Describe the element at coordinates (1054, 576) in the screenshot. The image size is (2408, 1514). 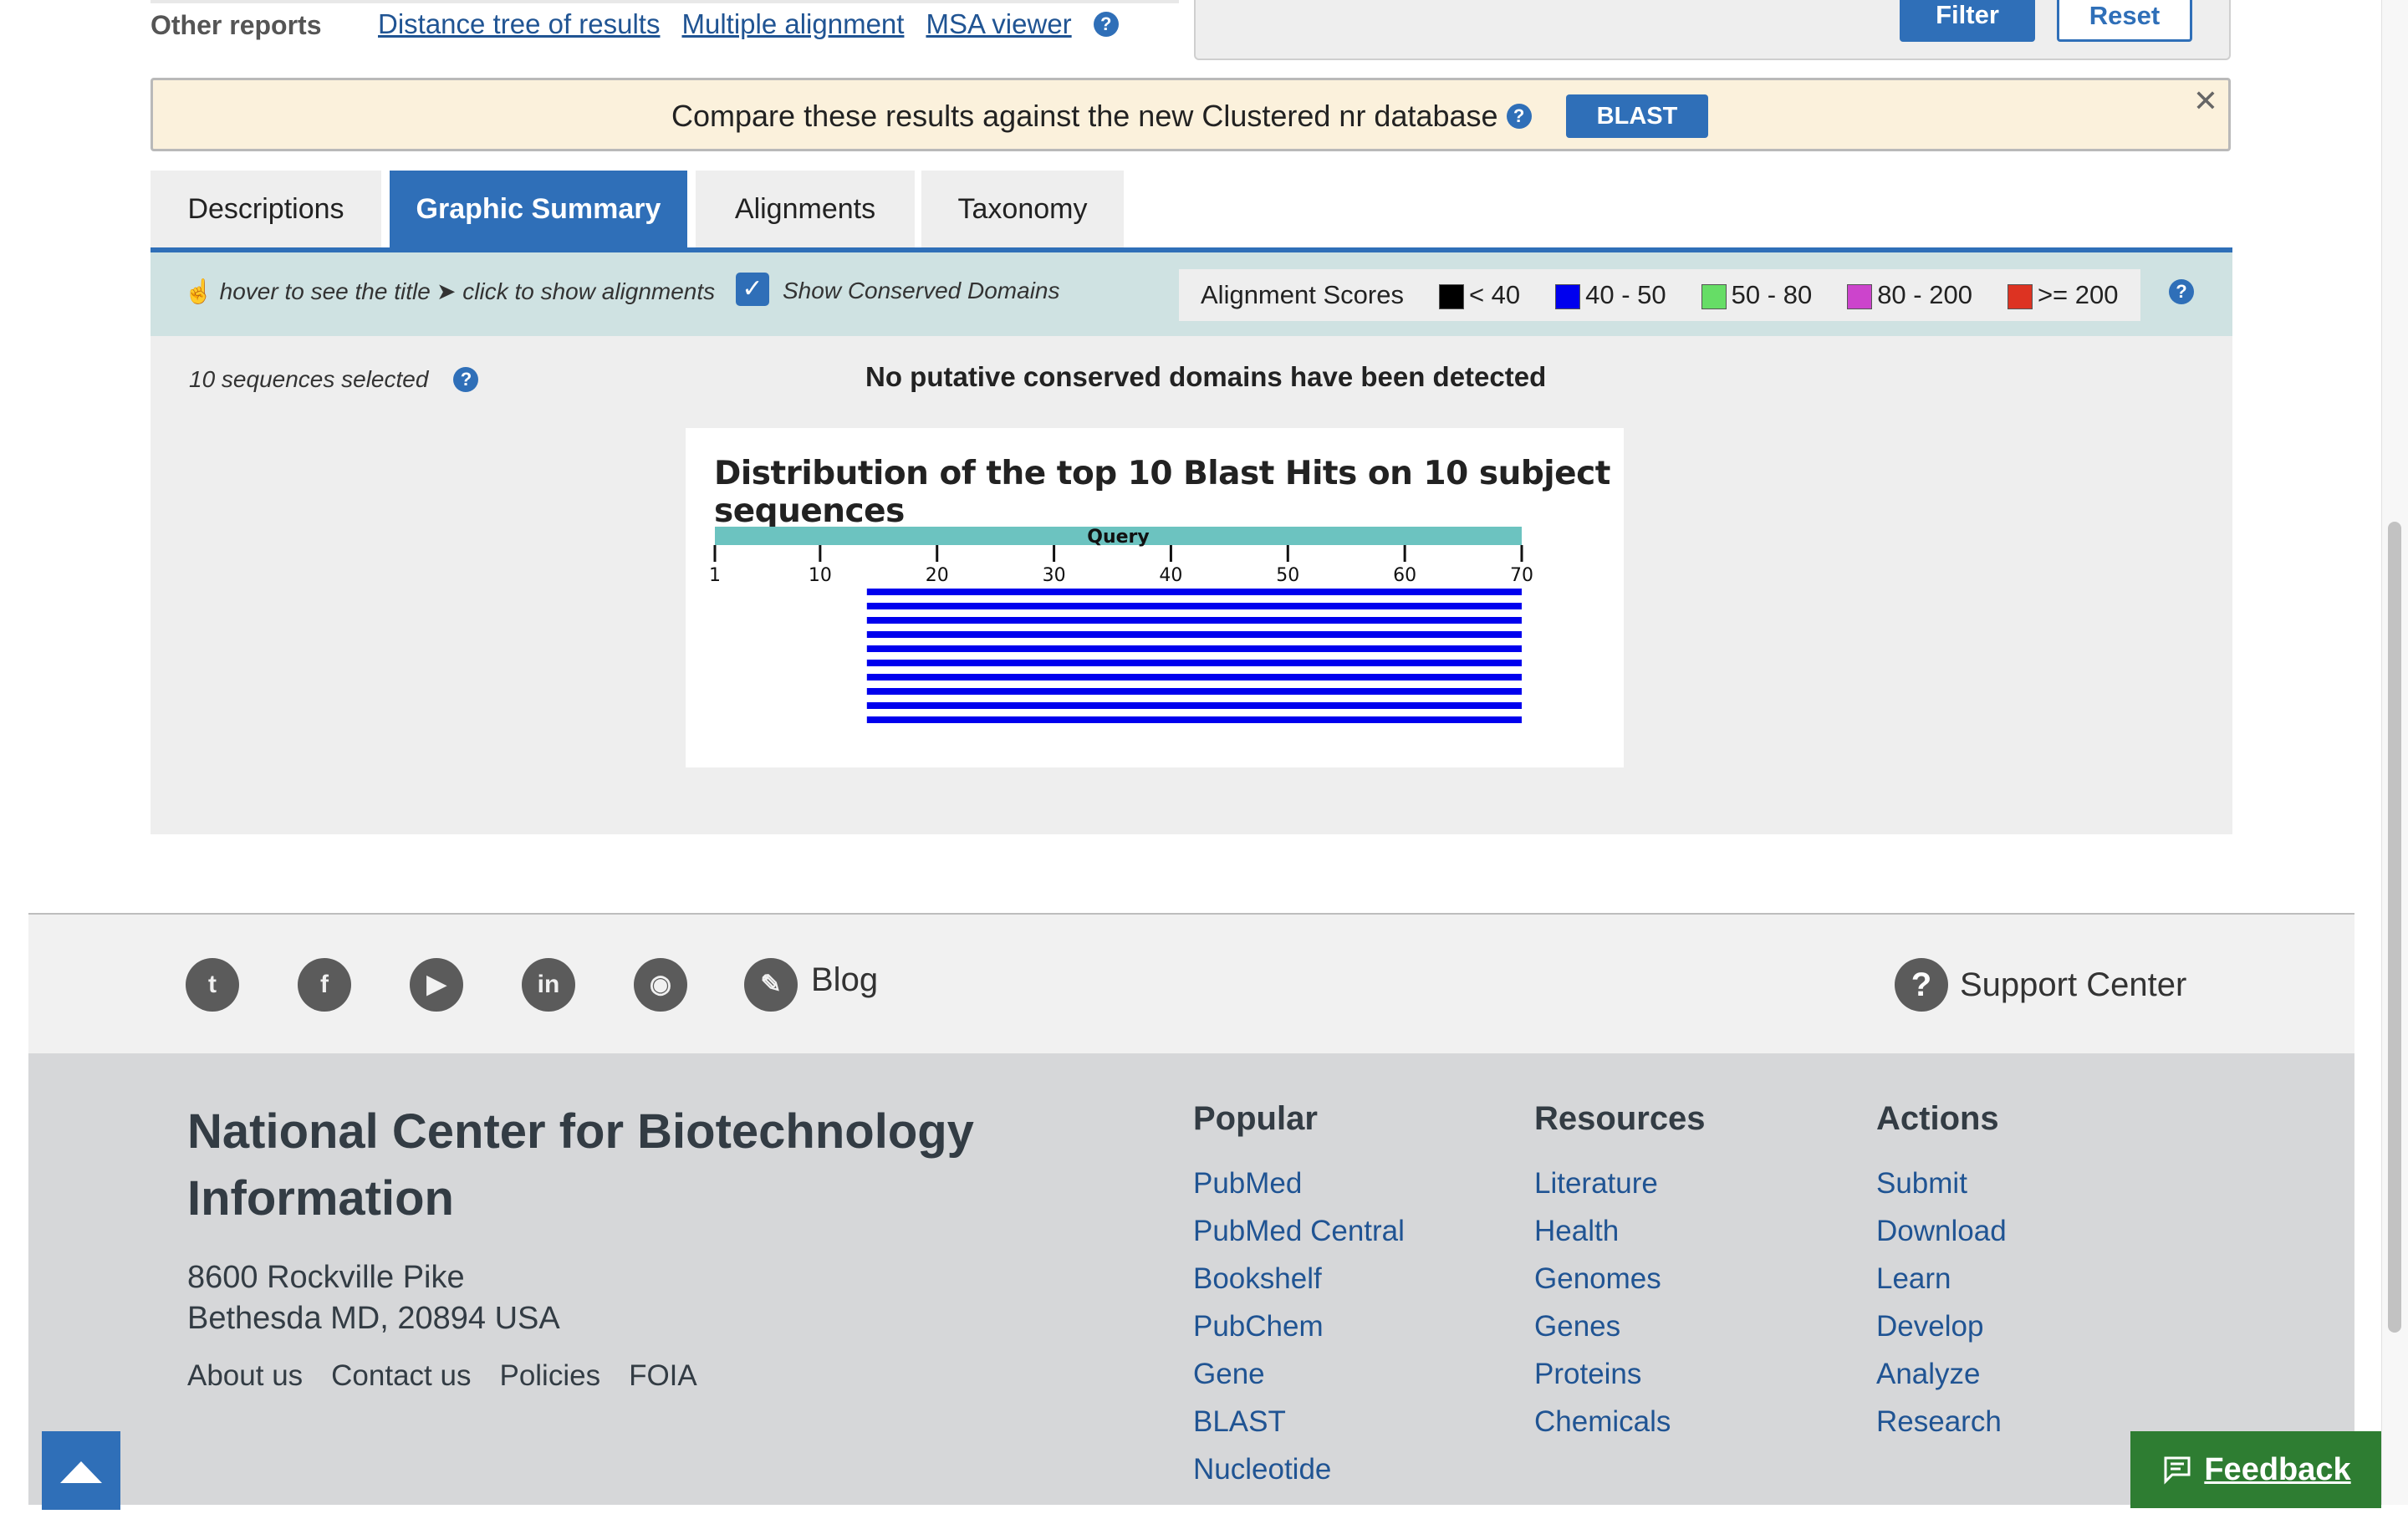
I see `tick-label: 30` at that location.